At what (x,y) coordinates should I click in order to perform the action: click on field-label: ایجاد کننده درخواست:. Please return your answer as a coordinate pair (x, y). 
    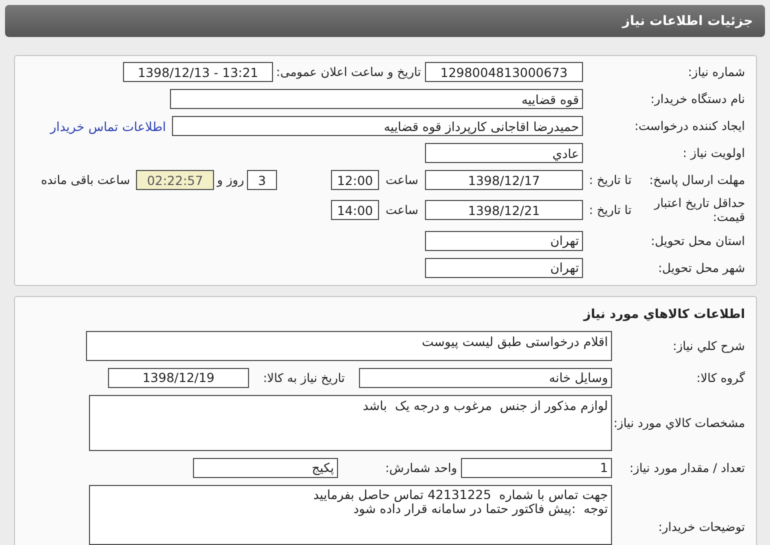
    Looking at the image, I should click on (689, 126).